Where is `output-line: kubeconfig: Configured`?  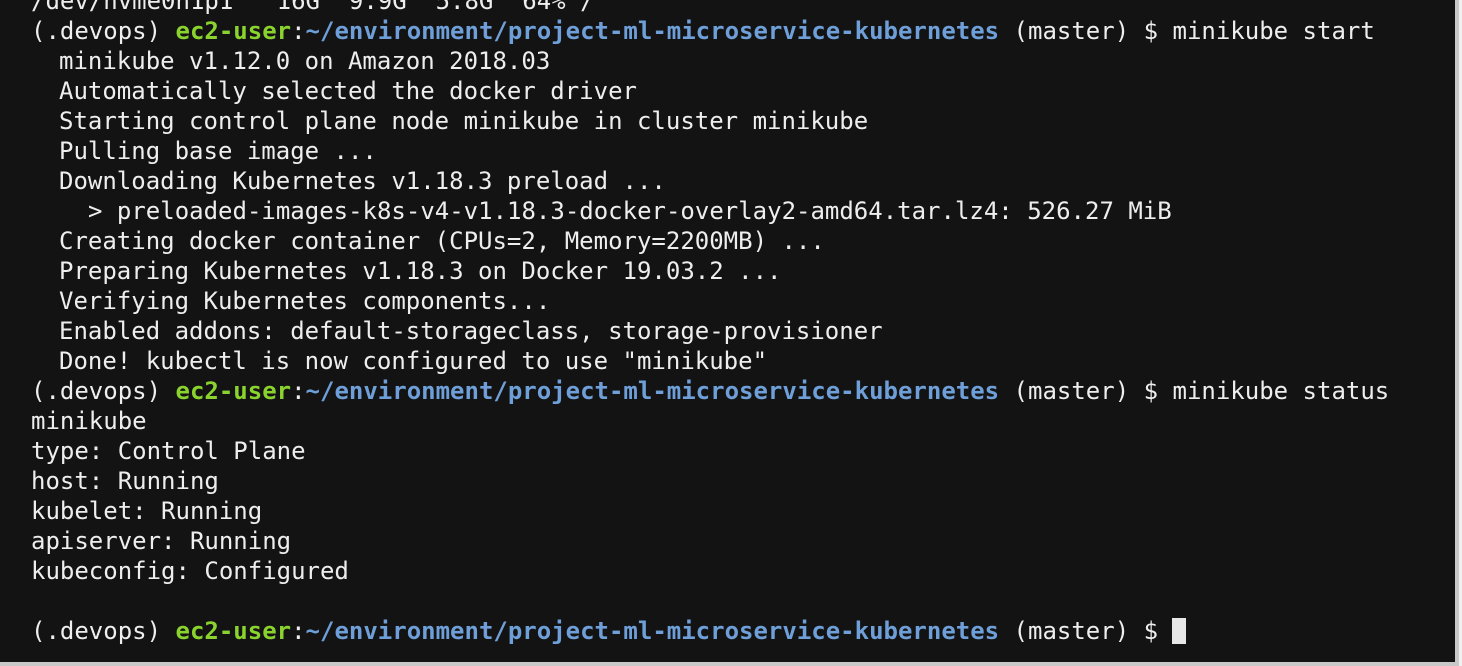 output-line: kubeconfig: Configured is located at coordinates (190, 571).